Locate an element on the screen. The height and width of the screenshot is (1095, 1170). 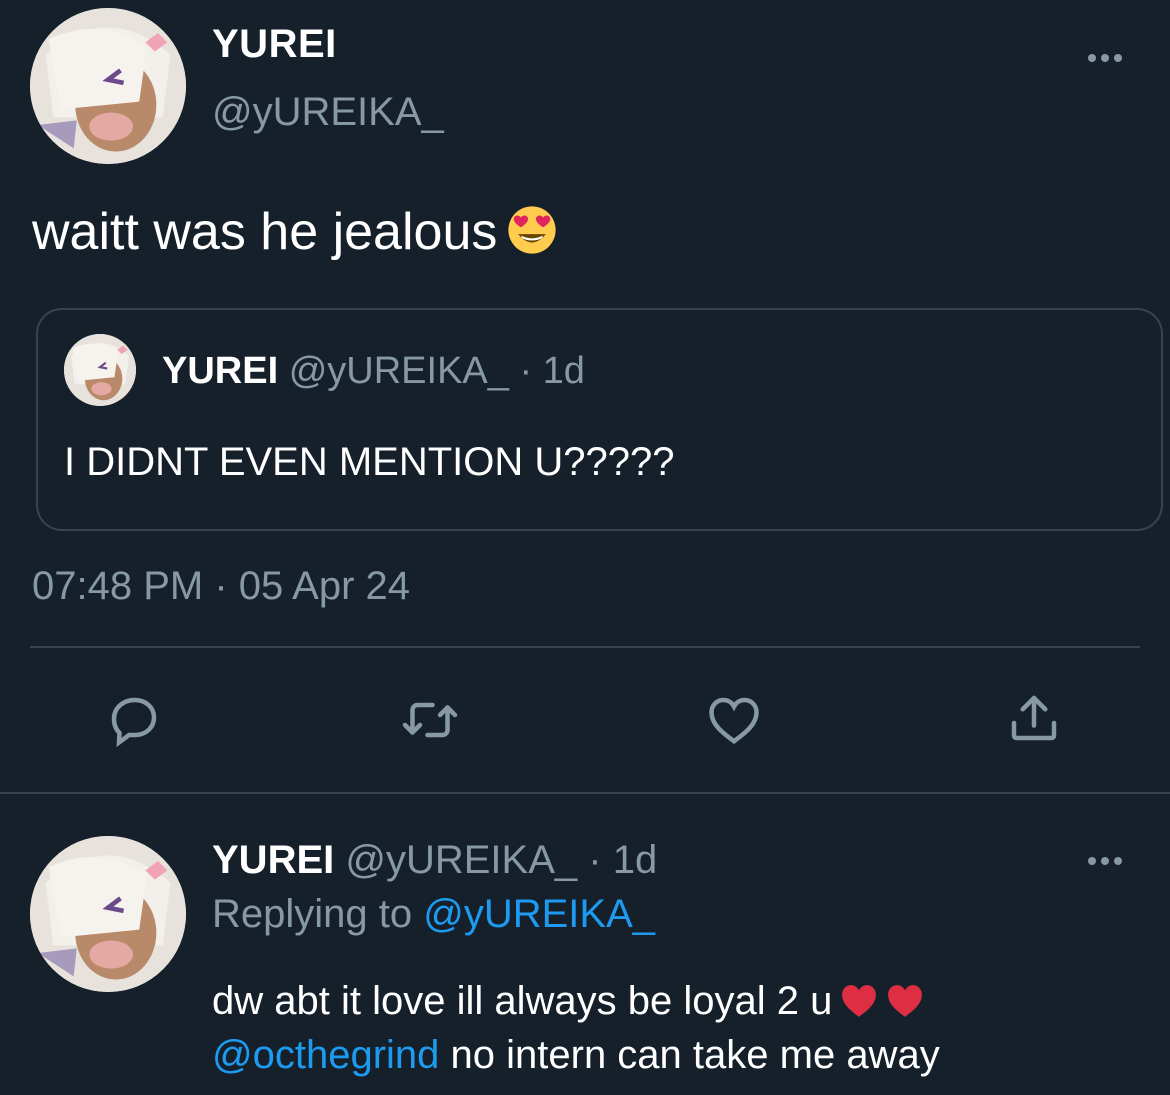
avatar is located at coordinates (108, 86).